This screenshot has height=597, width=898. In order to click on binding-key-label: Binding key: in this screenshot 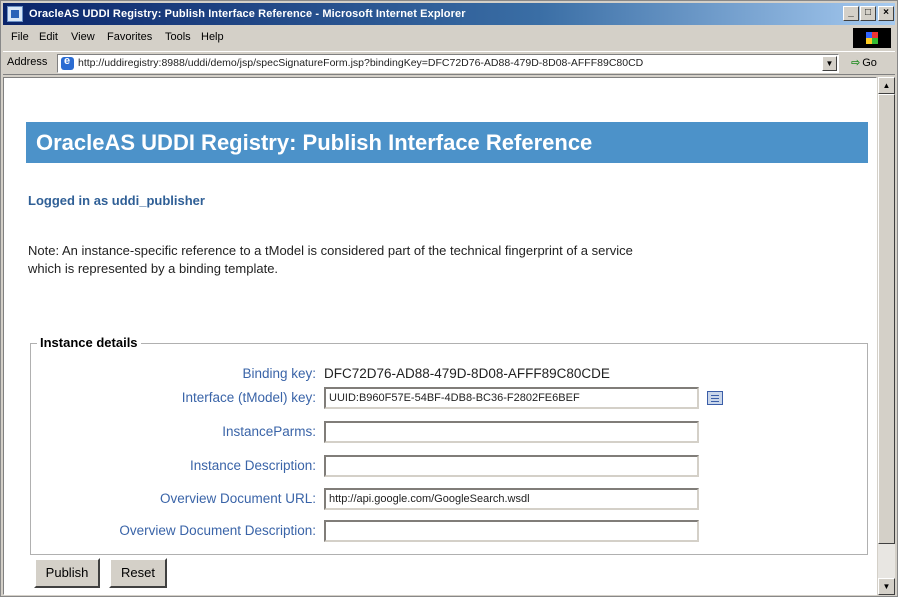, I will do `click(279, 373)`.